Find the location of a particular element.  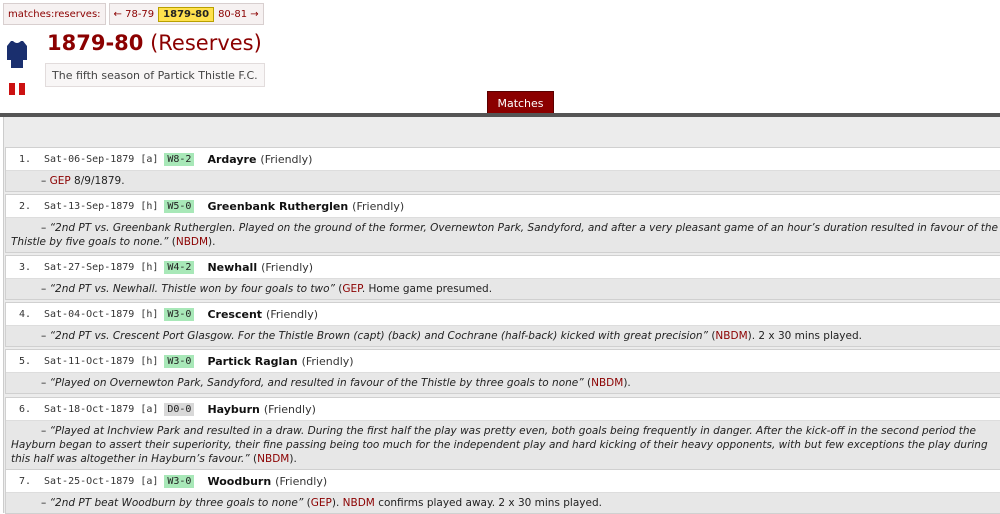

note-dash: – is located at coordinates (45, 181).